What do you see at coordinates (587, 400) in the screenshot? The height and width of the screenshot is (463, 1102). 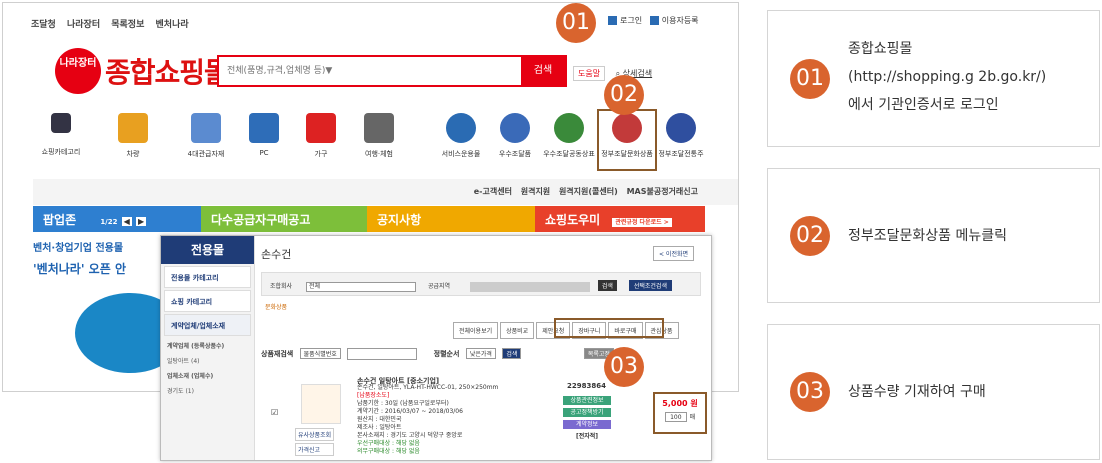 I see `product-info-button: 상품관련정보` at bounding box center [587, 400].